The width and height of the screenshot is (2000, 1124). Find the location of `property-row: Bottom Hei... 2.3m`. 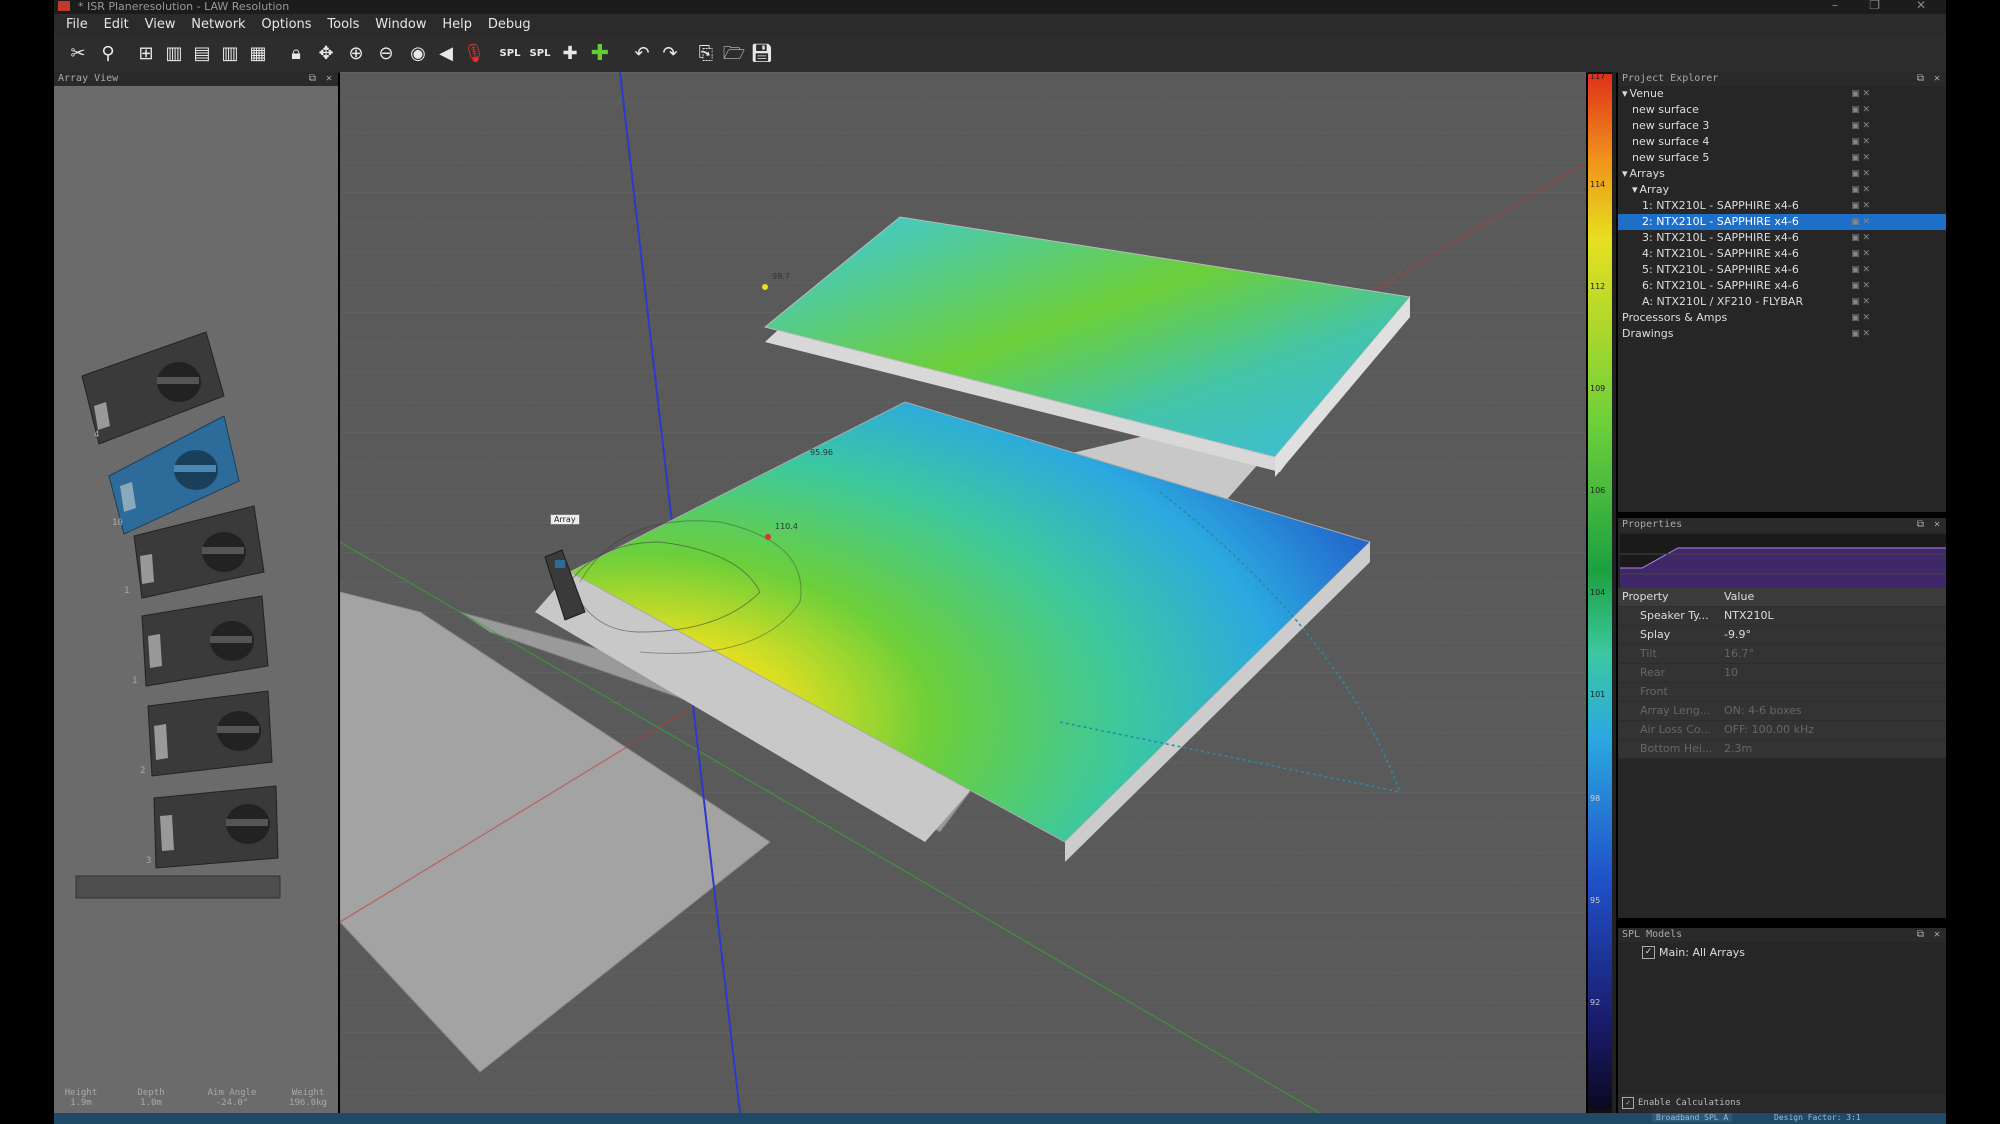

property-row: Bottom Hei... 2.3m is located at coordinates (1782, 749).